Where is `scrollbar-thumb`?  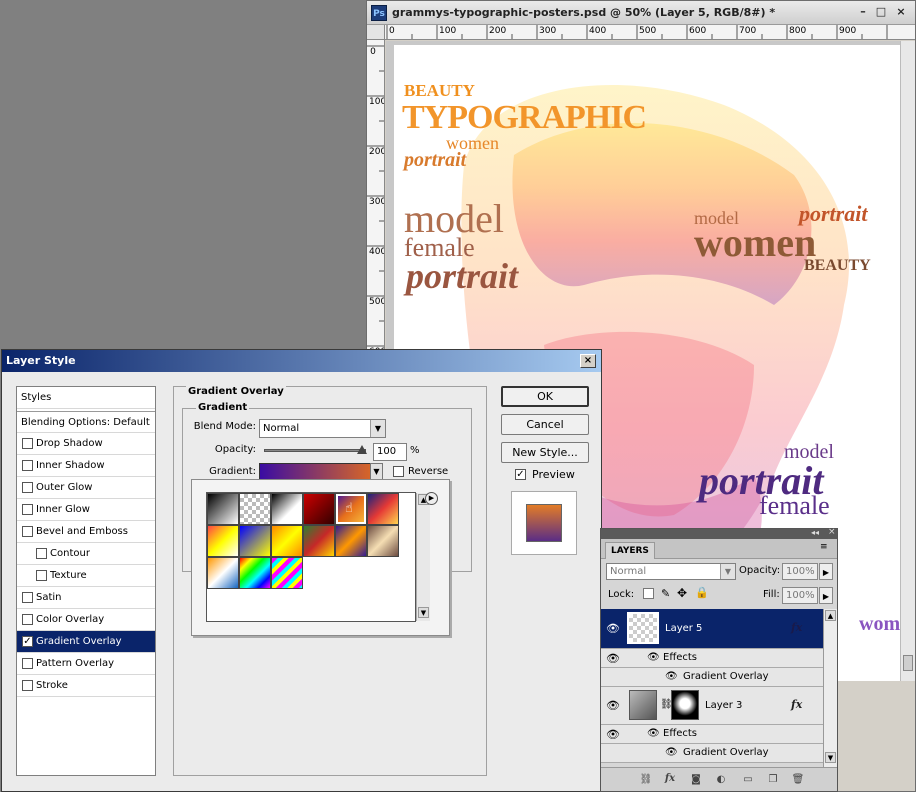
scrollbar-thumb is located at coordinates (908, 663).